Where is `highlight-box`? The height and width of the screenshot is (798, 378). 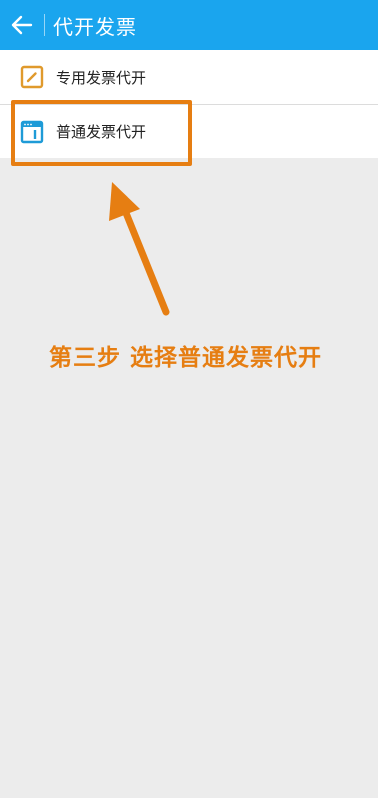
highlight-box is located at coordinates (101, 133).